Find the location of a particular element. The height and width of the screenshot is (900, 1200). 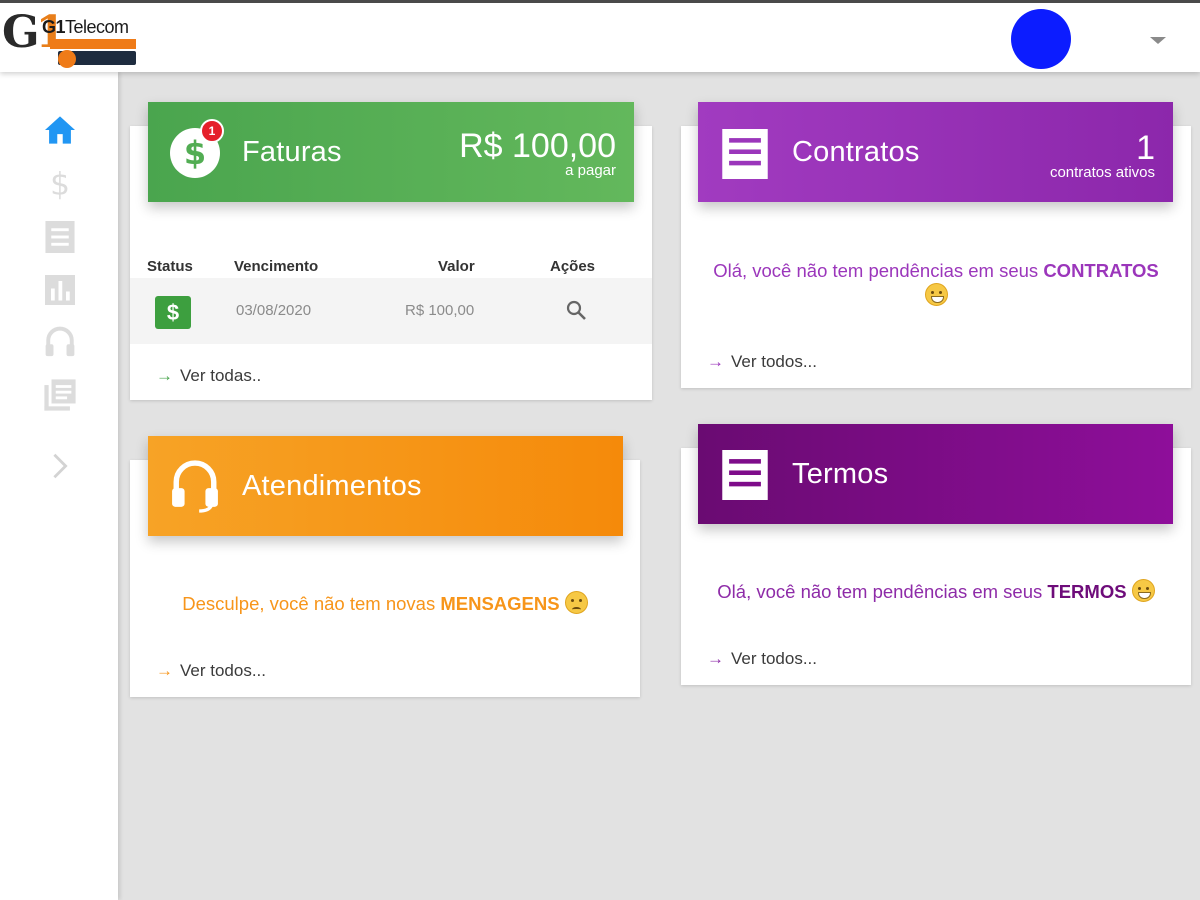

faturas-title: Faturas is located at coordinates (292, 152).